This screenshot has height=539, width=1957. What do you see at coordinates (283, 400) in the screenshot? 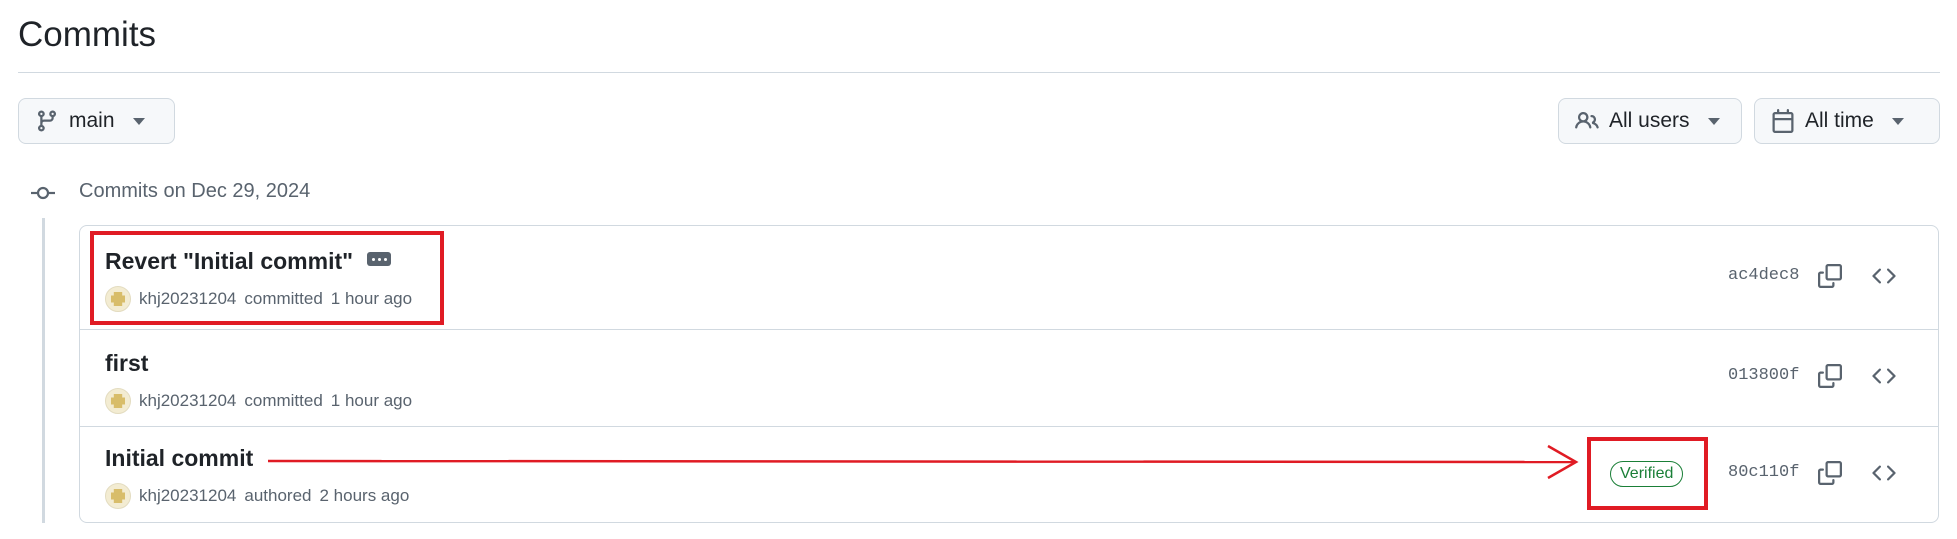
I see `commit-action: committed` at bounding box center [283, 400].